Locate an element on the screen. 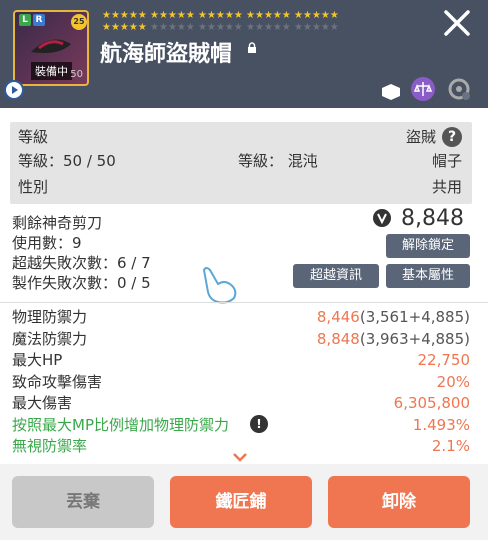  stat-label: 最大傷害 is located at coordinates (42, 403).